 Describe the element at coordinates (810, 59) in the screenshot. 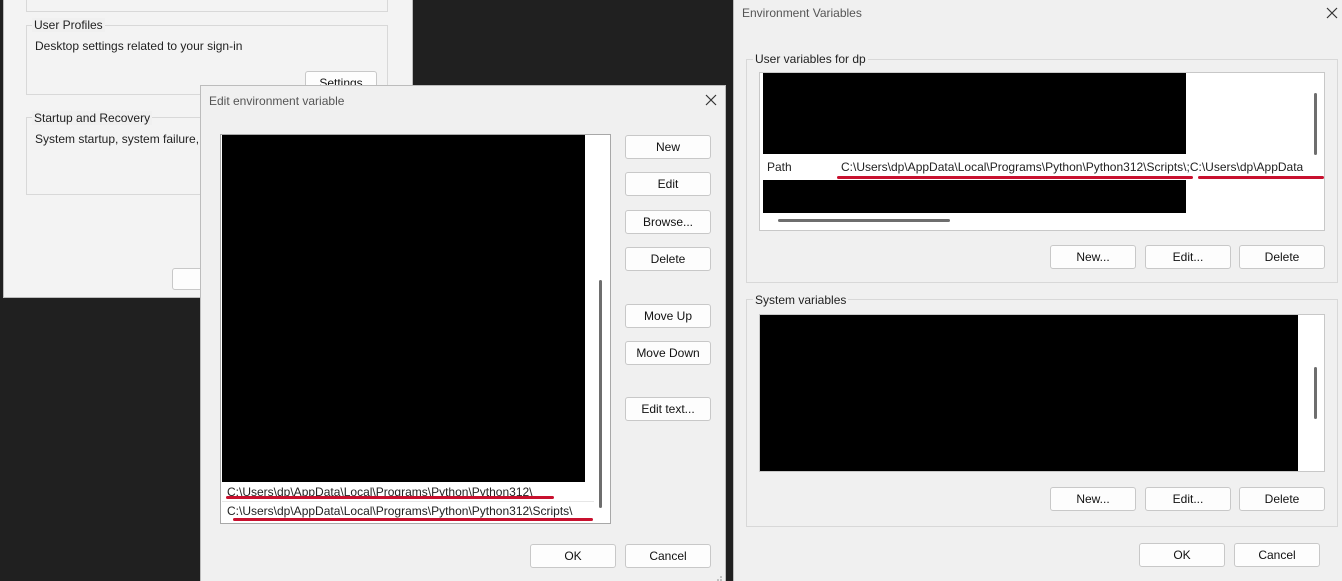

I see `user-variables-label: User variables for dp` at that location.